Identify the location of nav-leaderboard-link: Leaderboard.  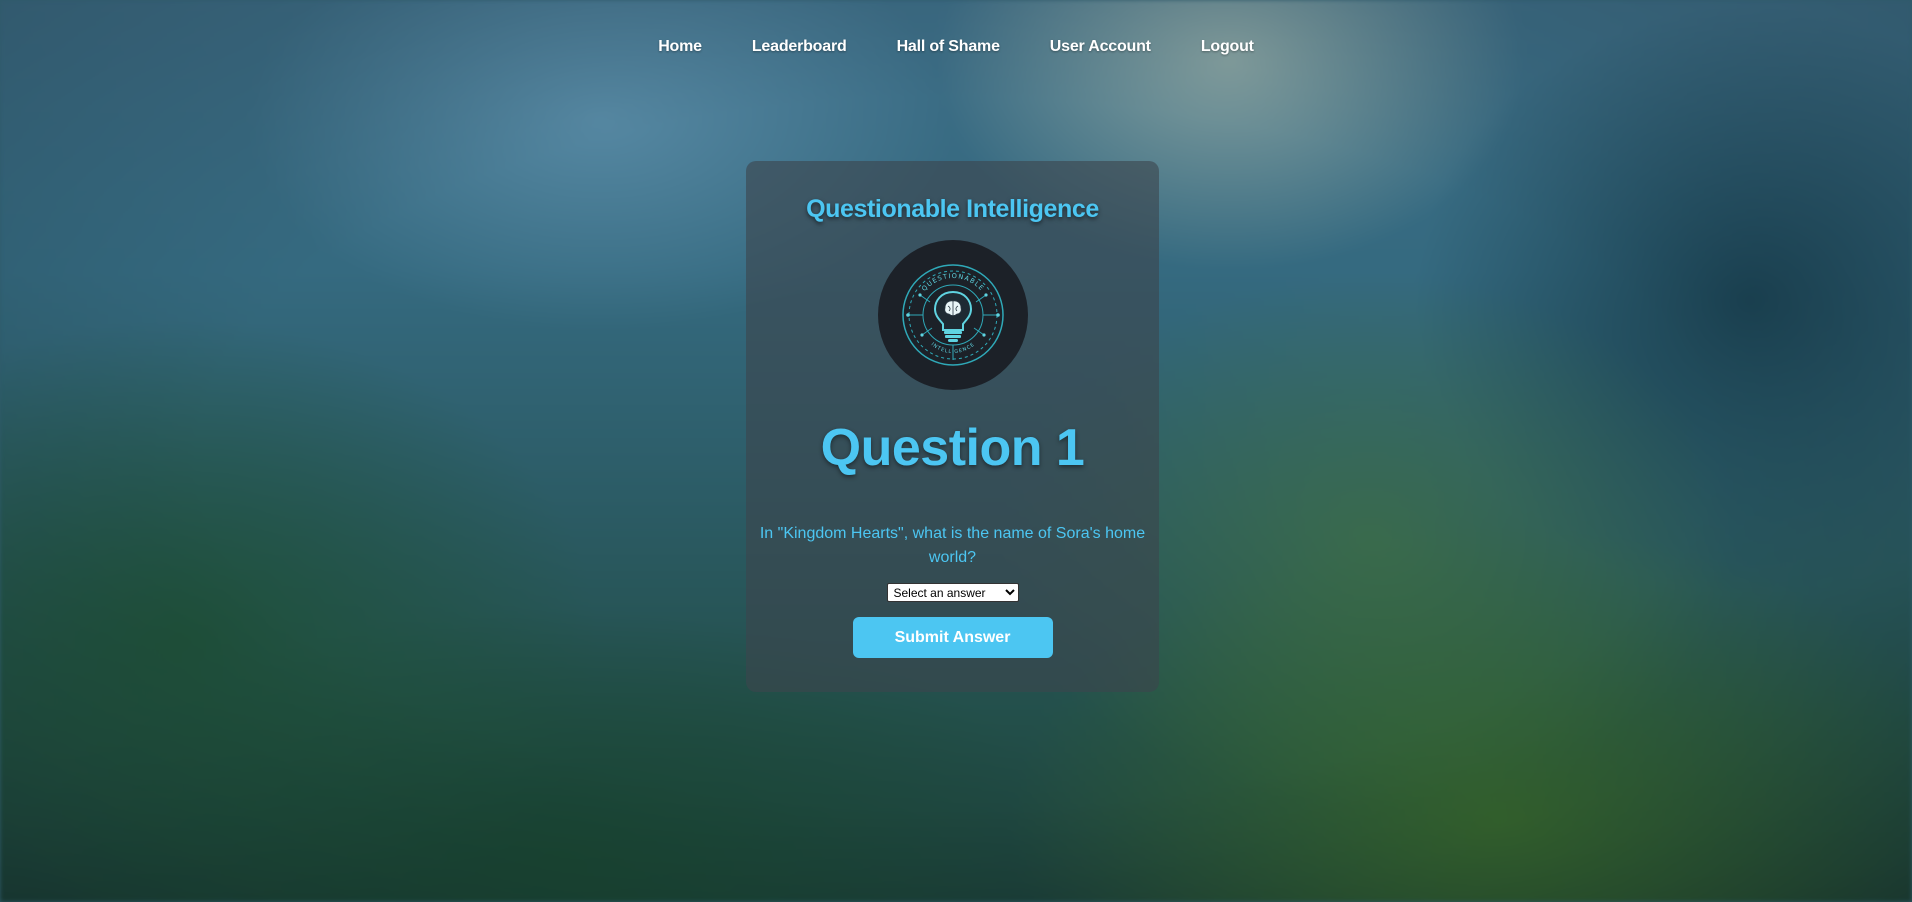
(799, 47).